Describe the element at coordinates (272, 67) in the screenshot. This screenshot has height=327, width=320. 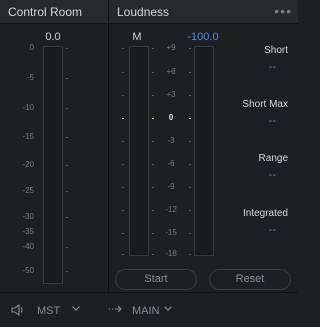
I see `stat-value-short: --` at that location.